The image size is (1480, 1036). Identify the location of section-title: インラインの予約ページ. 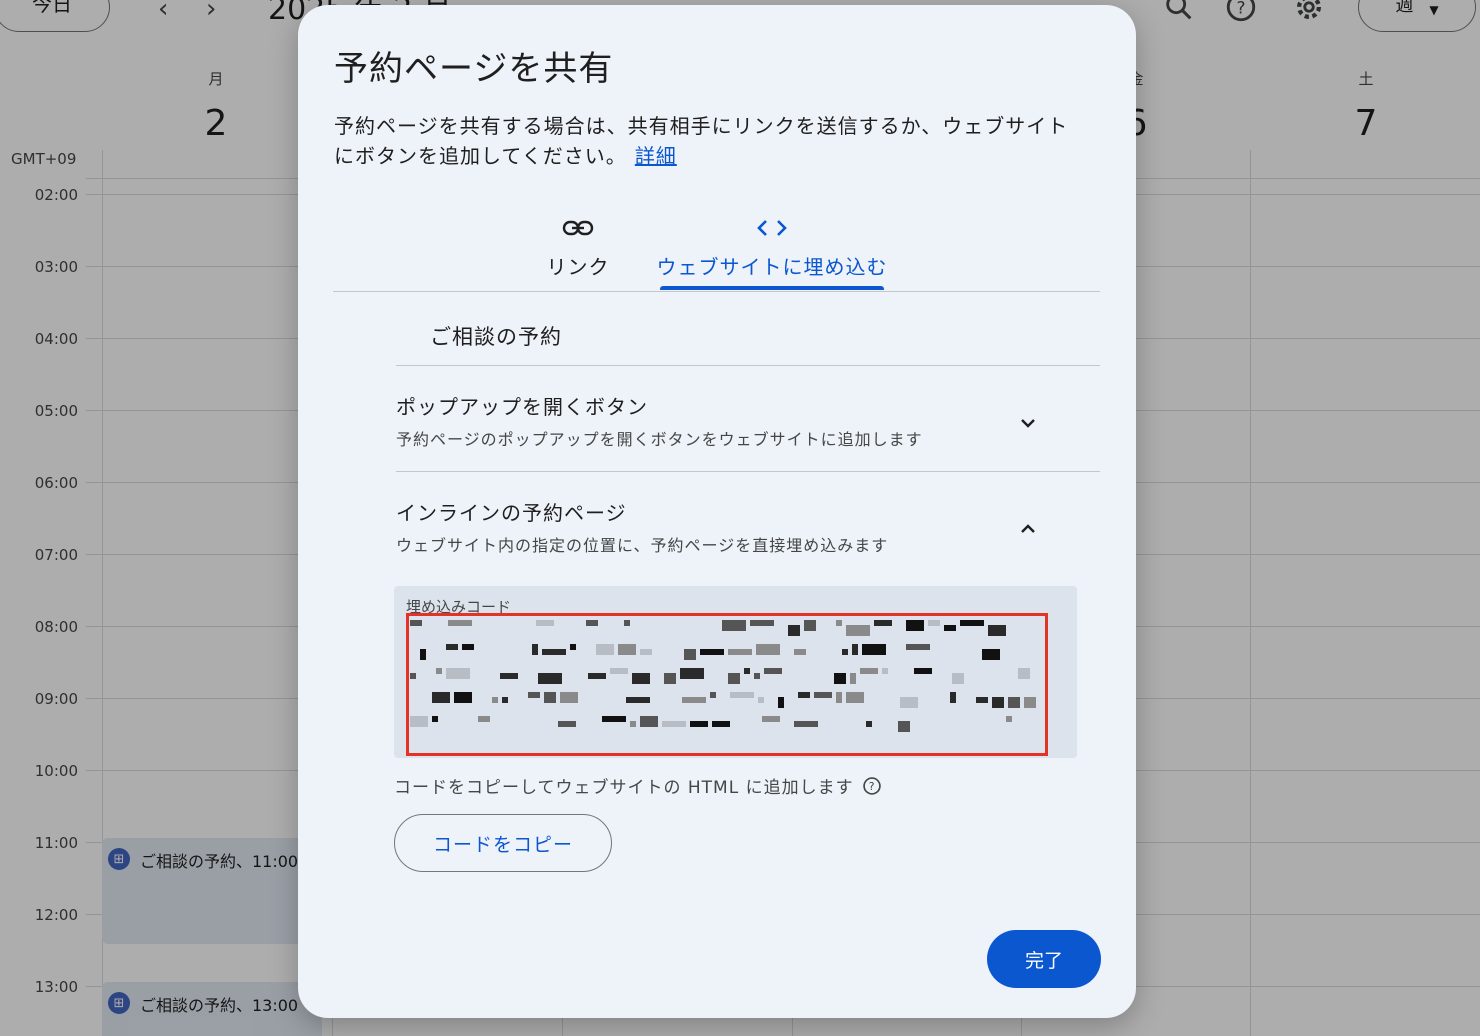
(511, 513).